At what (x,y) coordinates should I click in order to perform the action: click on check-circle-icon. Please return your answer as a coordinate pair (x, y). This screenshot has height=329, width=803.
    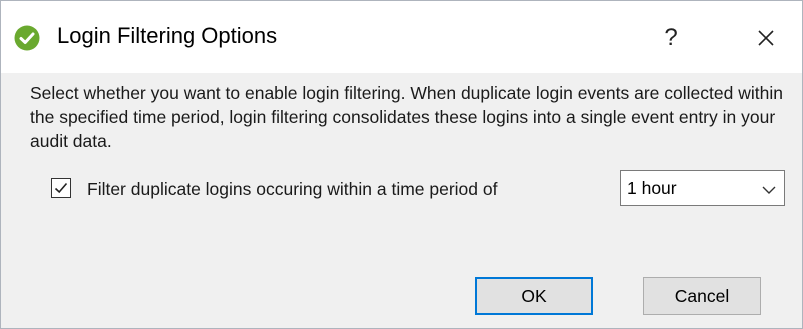
    Looking at the image, I should click on (27, 38).